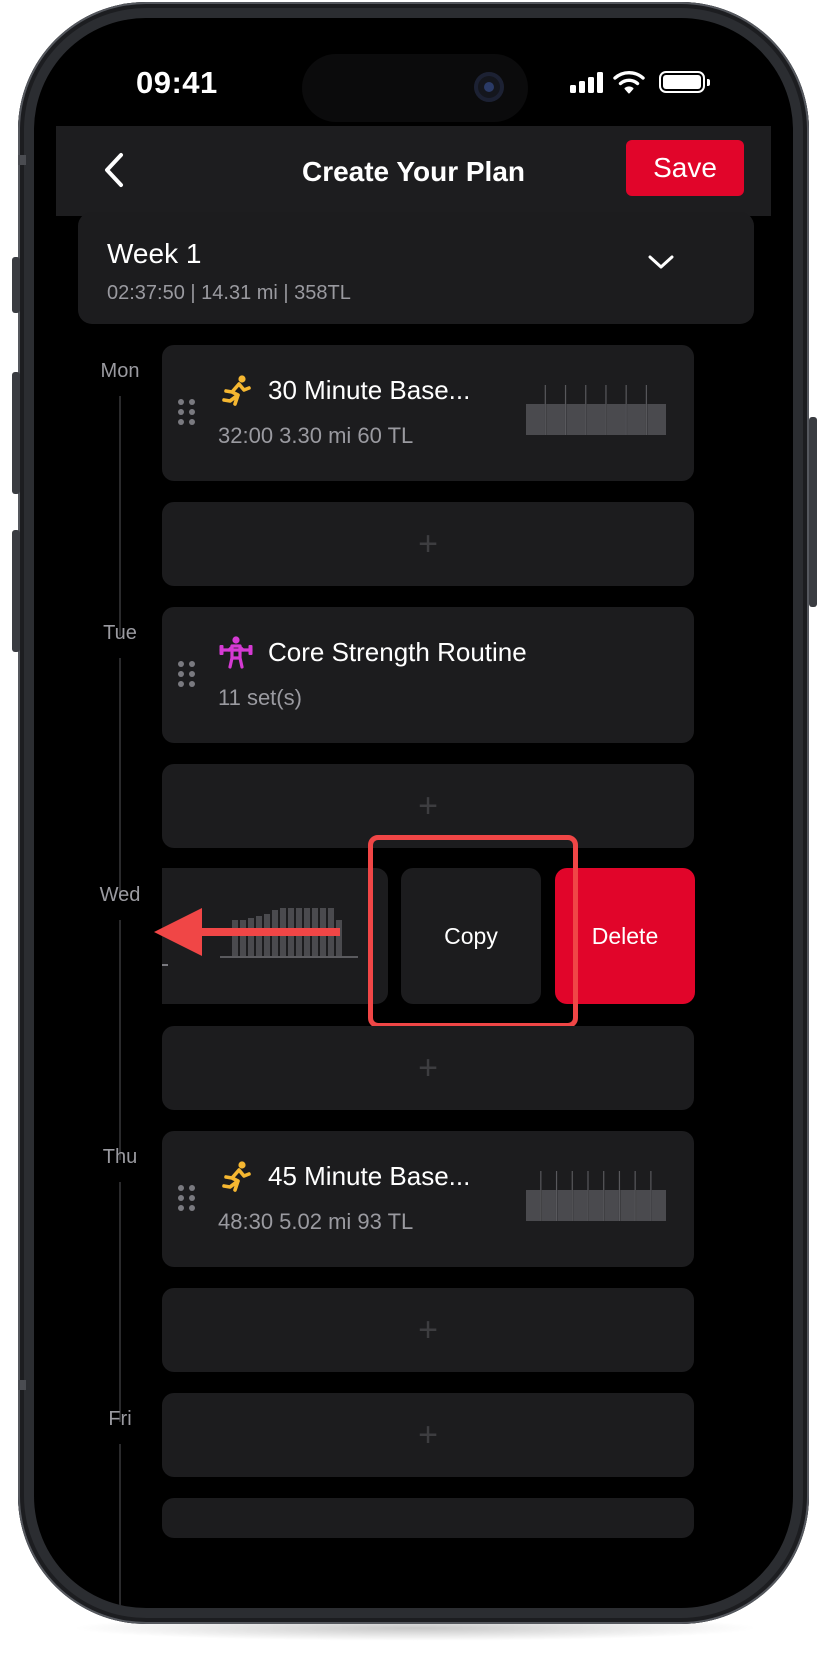 The width and height of the screenshot is (829, 1653). What do you see at coordinates (813, 512) in the screenshot?
I see `power-button` at bounding box center [813, 512].